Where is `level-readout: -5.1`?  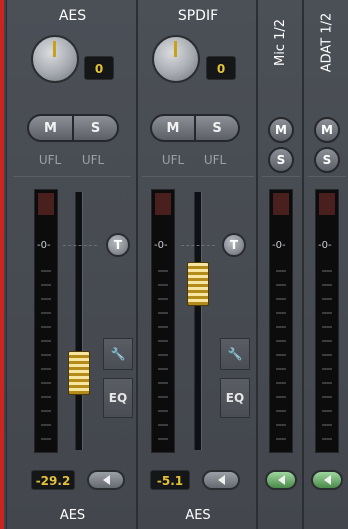
level-readout: -5.1 is located at coordinates (170, 480).